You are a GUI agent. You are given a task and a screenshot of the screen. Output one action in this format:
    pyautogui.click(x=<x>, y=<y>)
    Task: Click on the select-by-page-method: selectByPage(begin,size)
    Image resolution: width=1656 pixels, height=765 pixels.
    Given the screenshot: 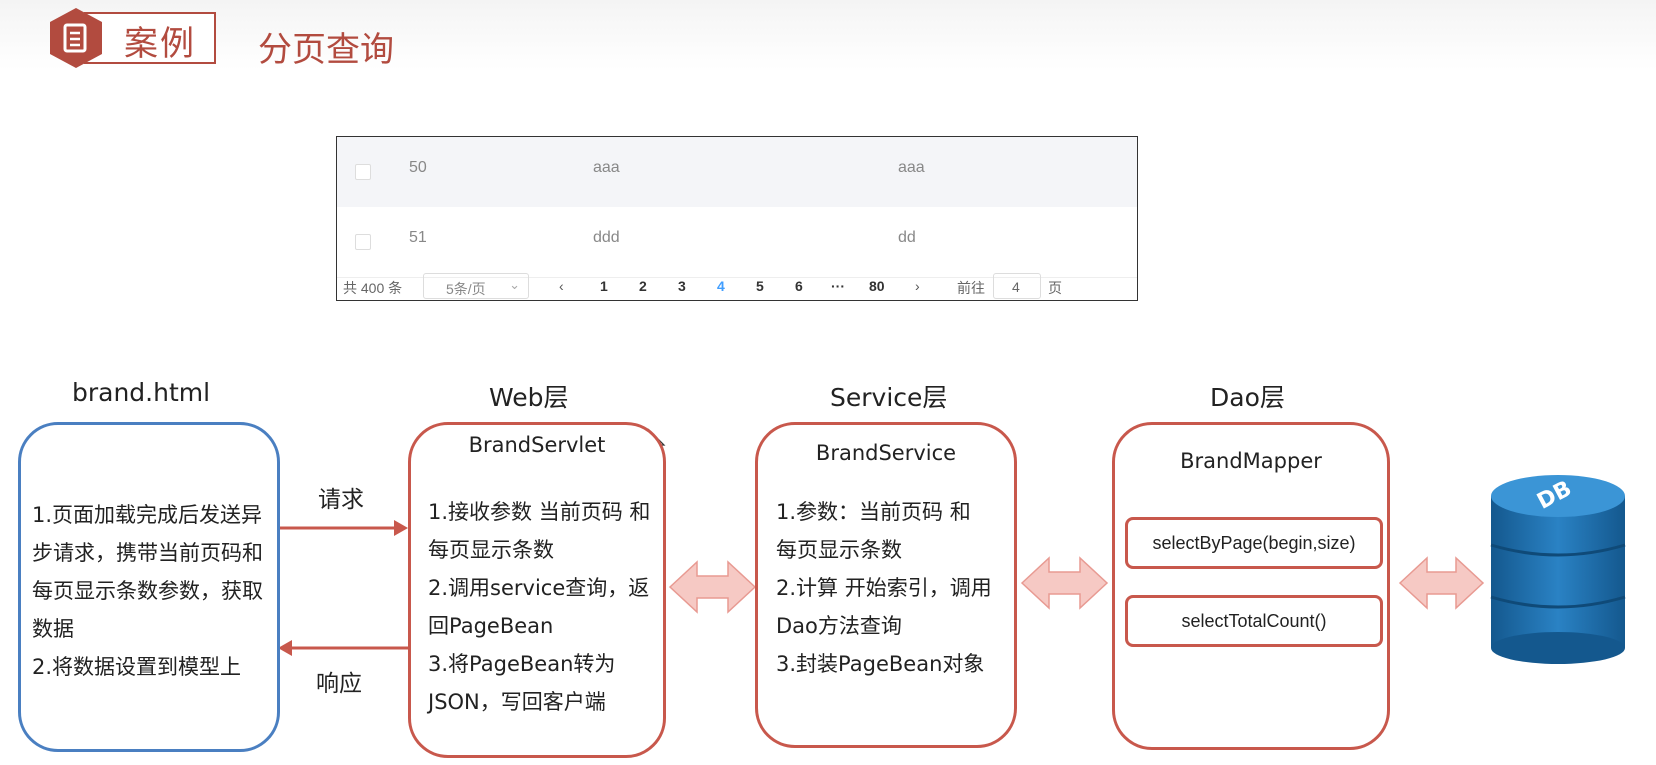 What is the action you would take?
    pyautogui.click(x=1254, y=543)
    